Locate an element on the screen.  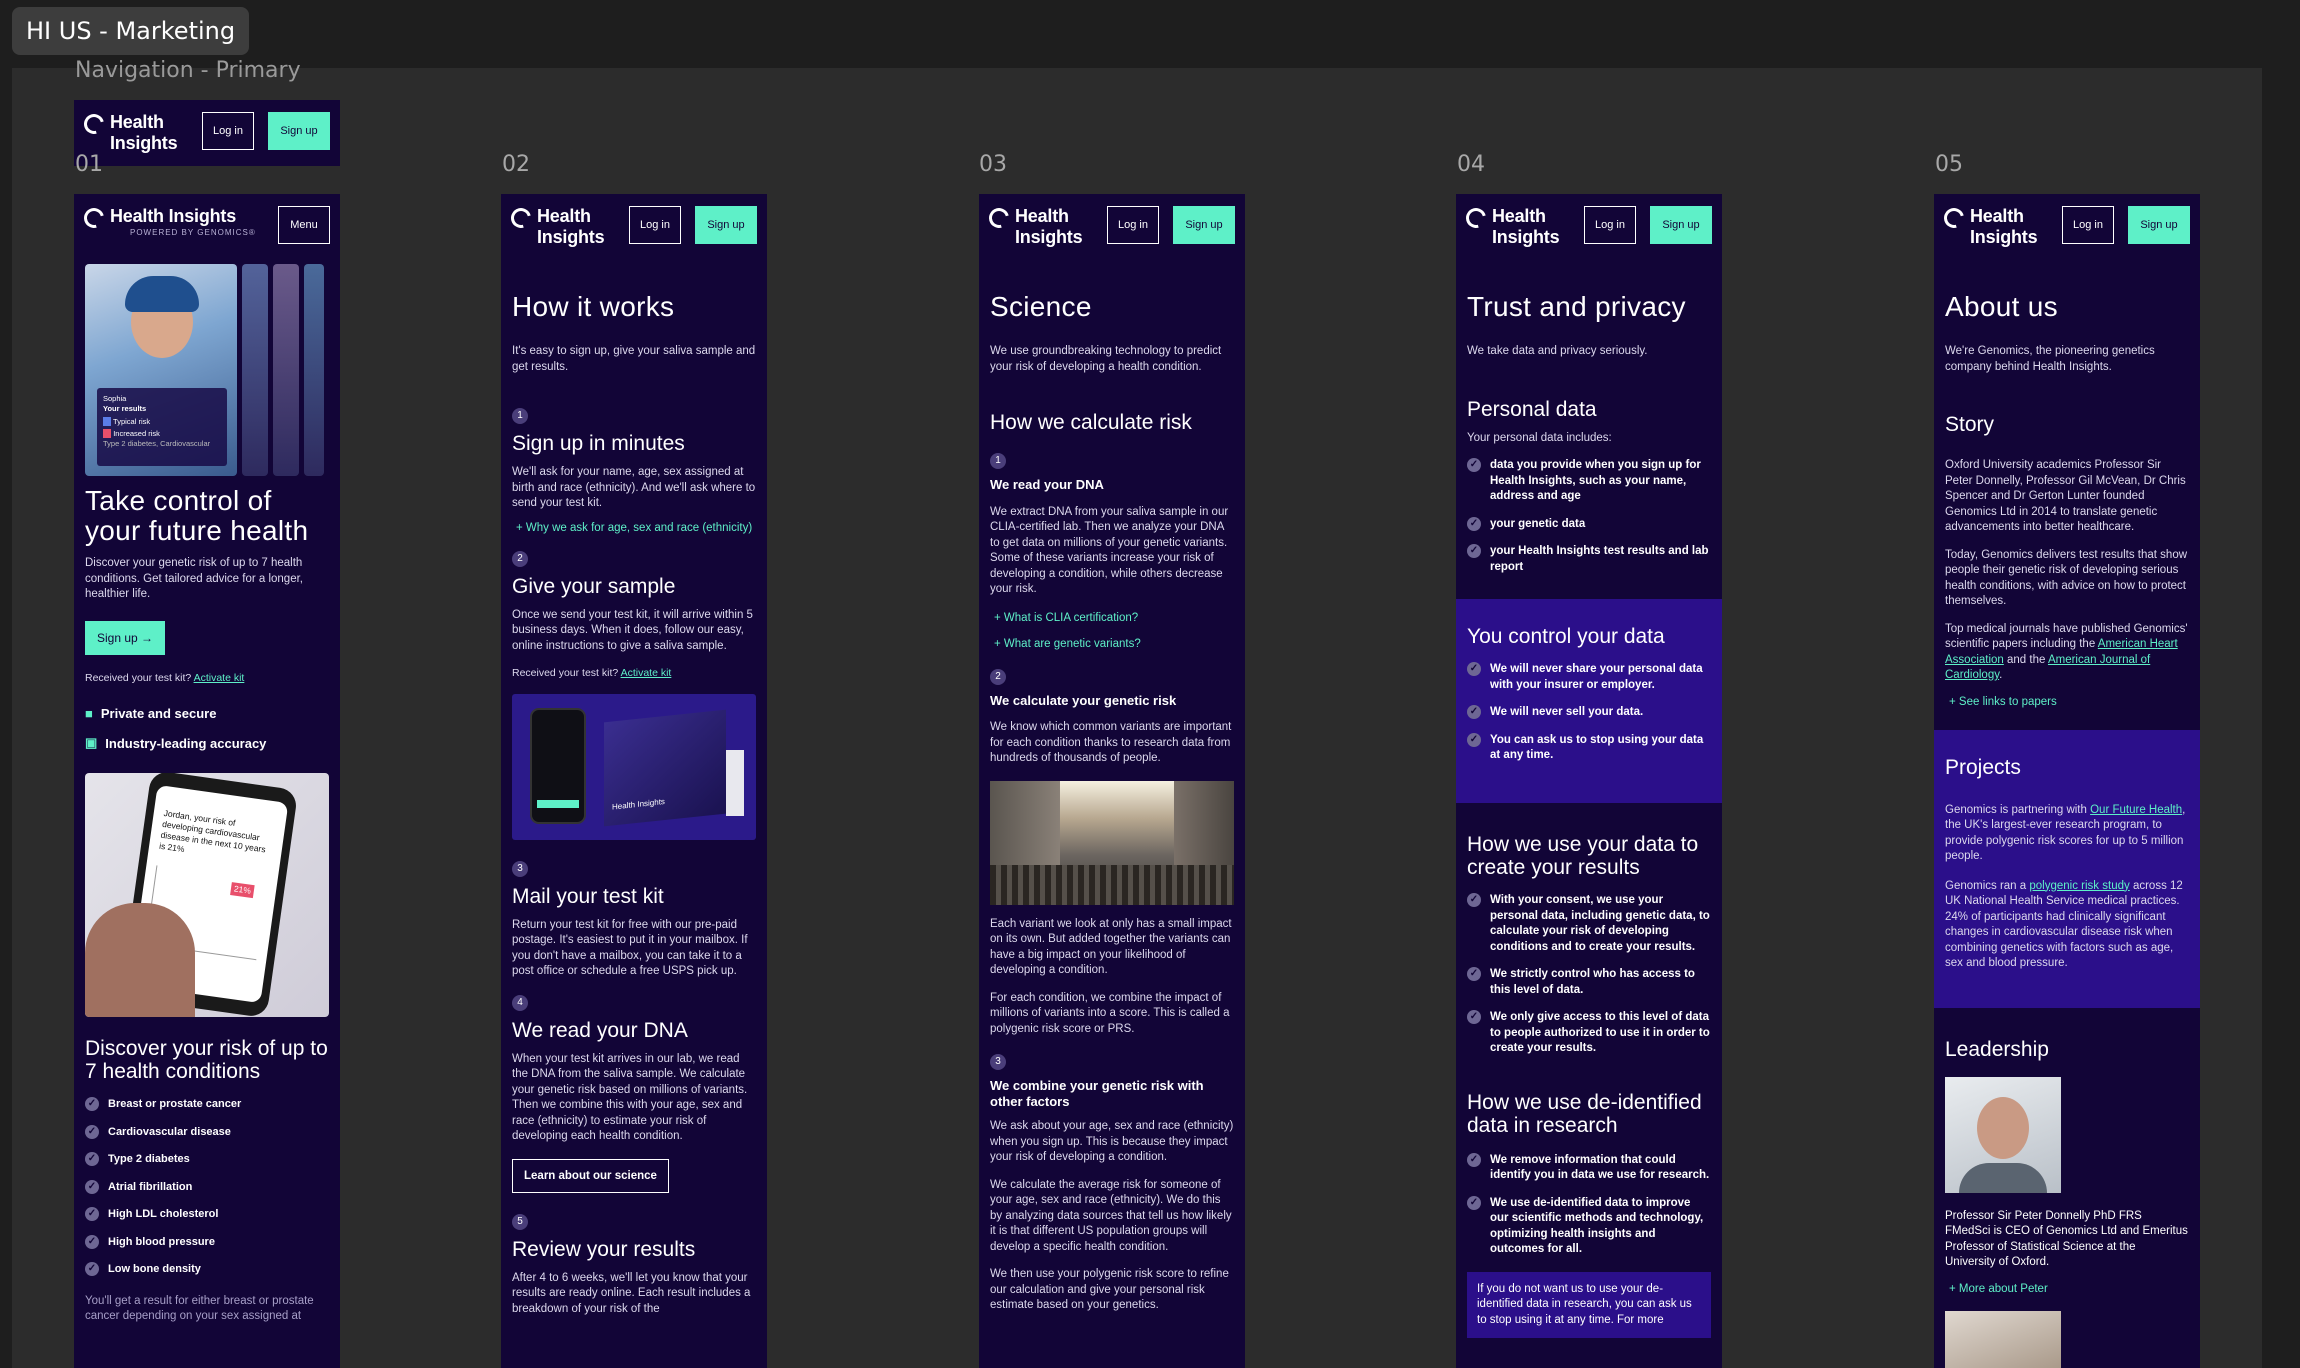
column-number: 05 is located at coordinates (1949, 164).